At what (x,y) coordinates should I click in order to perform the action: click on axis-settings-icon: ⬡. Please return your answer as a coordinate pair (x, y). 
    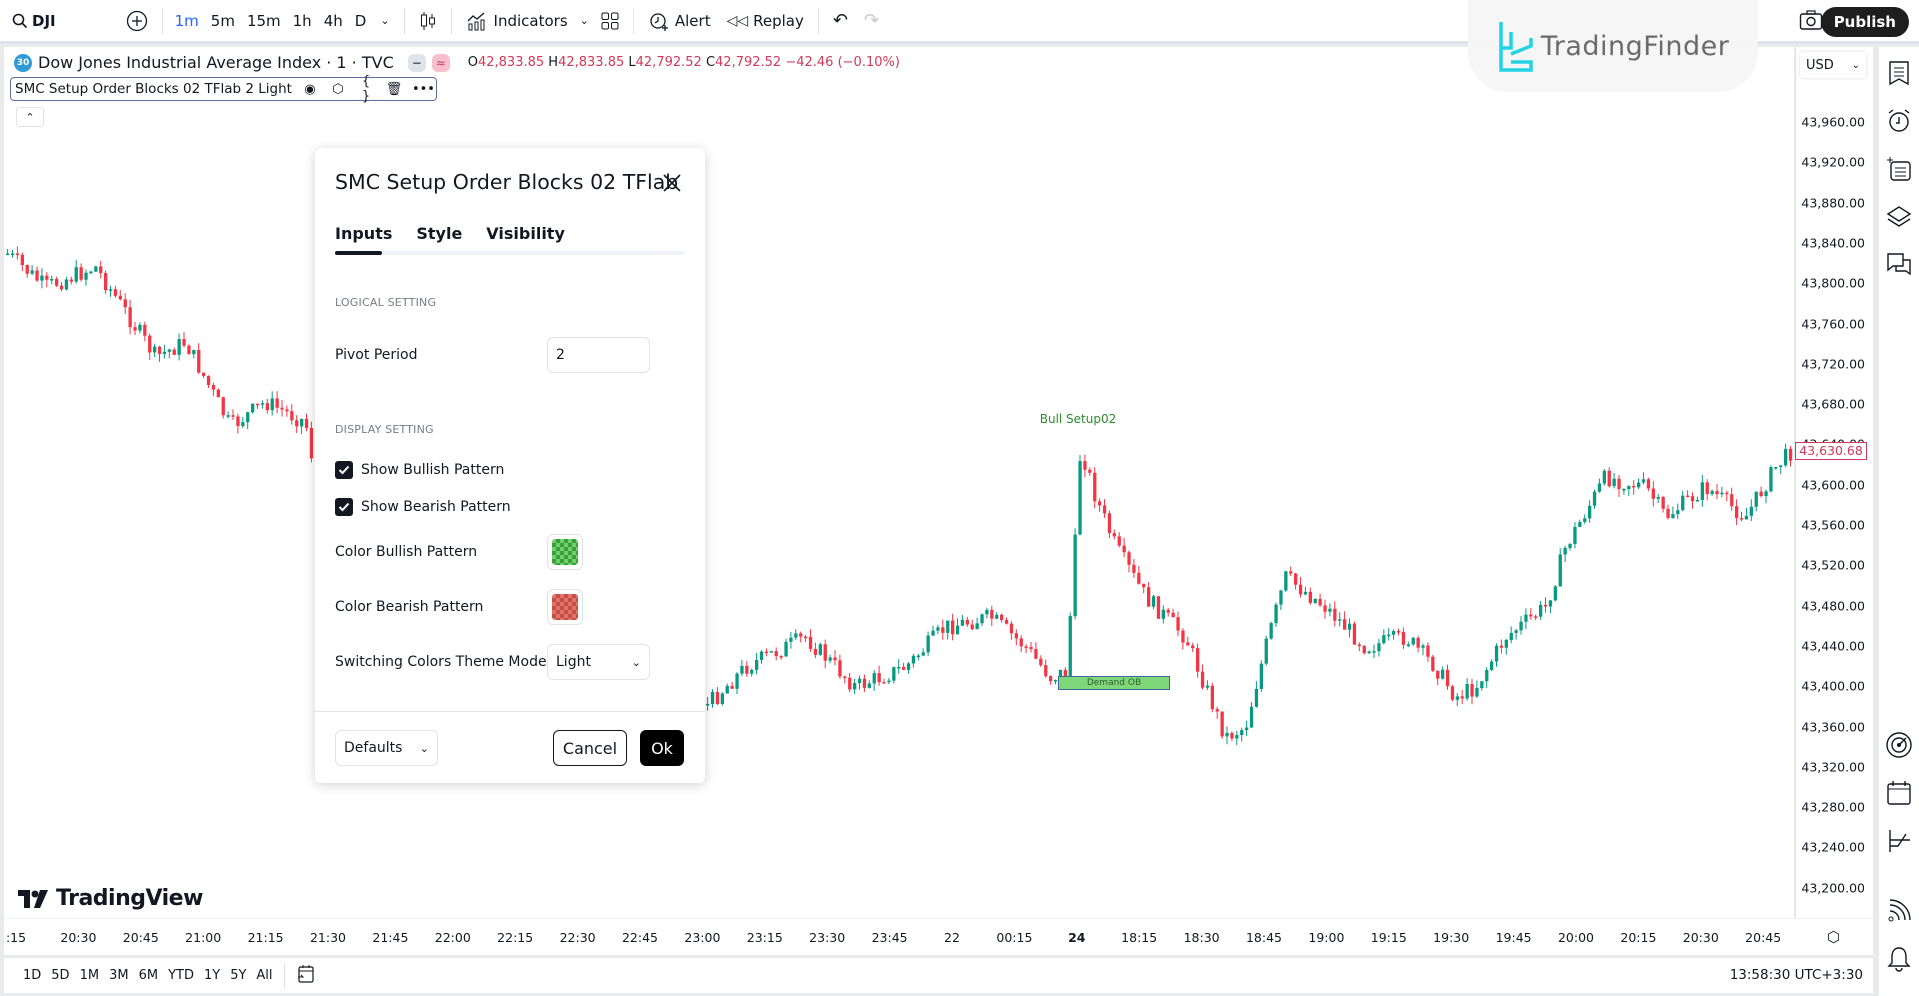
    Looking at the image, I should click on (1833, 937).